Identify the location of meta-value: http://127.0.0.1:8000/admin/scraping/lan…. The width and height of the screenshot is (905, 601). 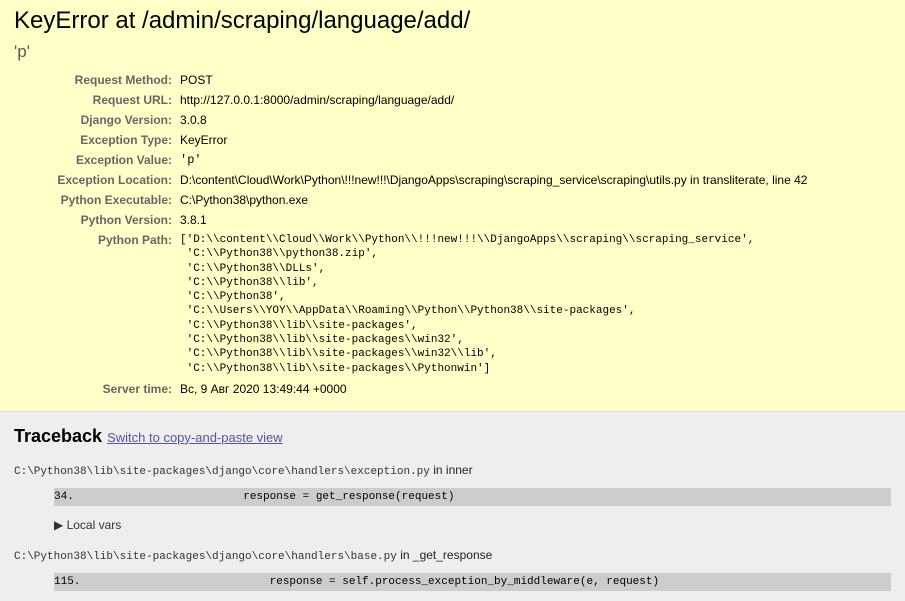
(317, 100).